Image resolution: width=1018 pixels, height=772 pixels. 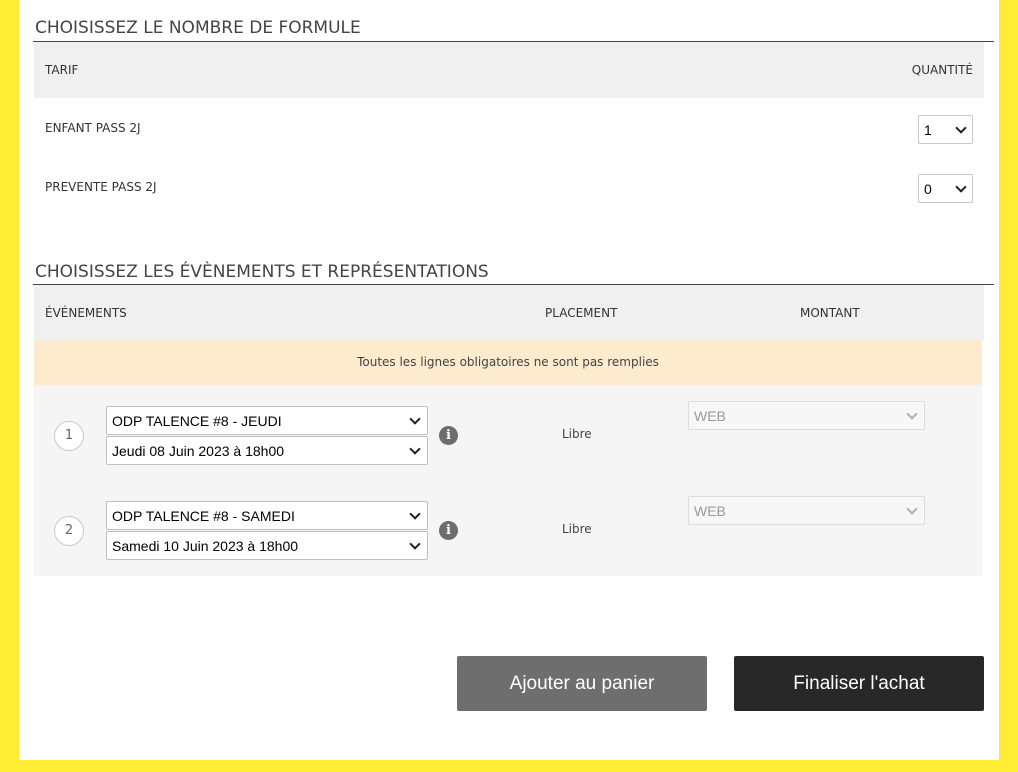 I want to click on event-select: ODP TALENCE #8 - JEUDI, so click(x=267, y=420).